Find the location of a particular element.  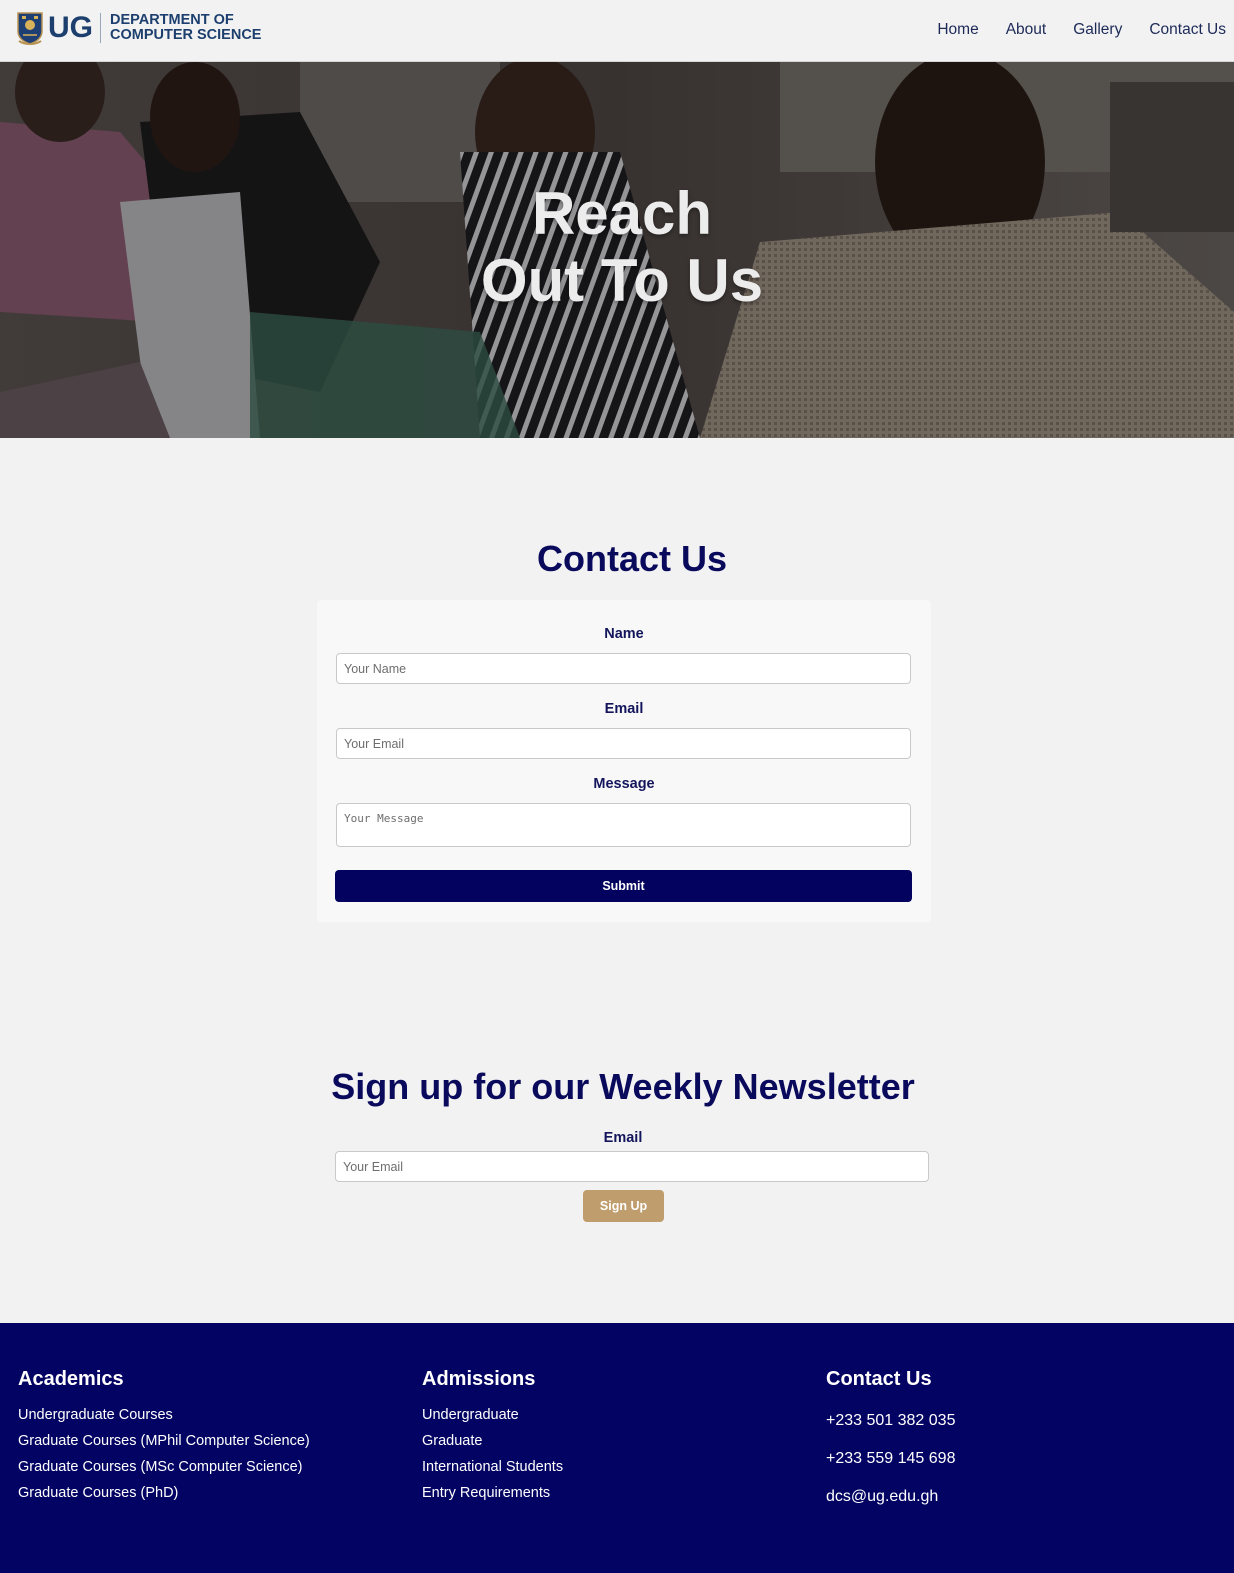

footer-phone-2: +233 559 145 698 is located at coordinates (891, 1458).